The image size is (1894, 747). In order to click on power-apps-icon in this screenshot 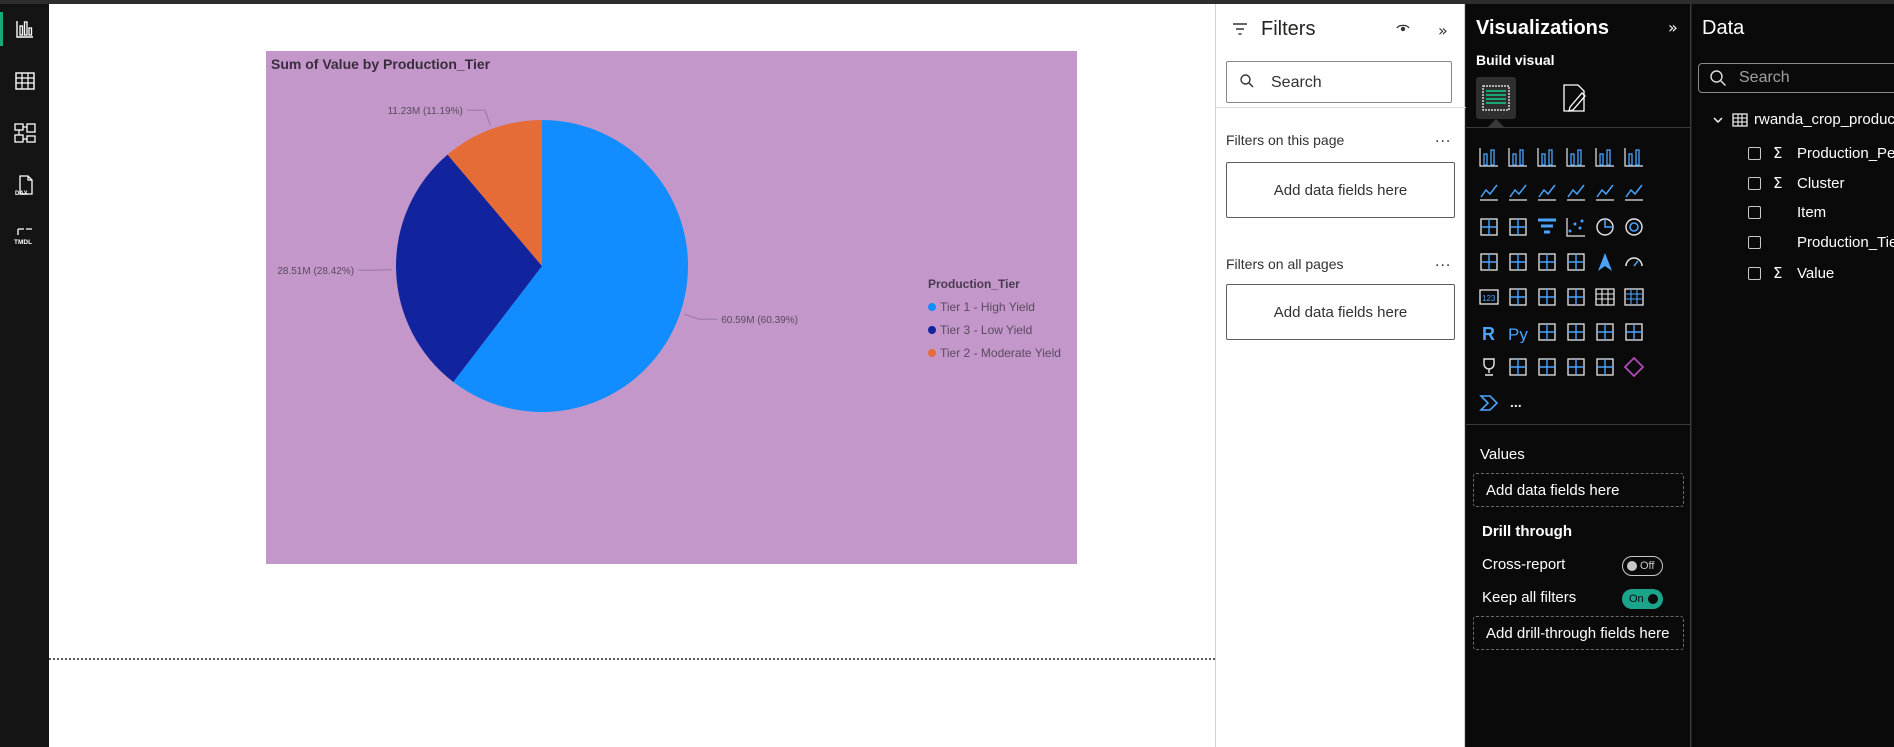, I will do `click(1576, 367)`.